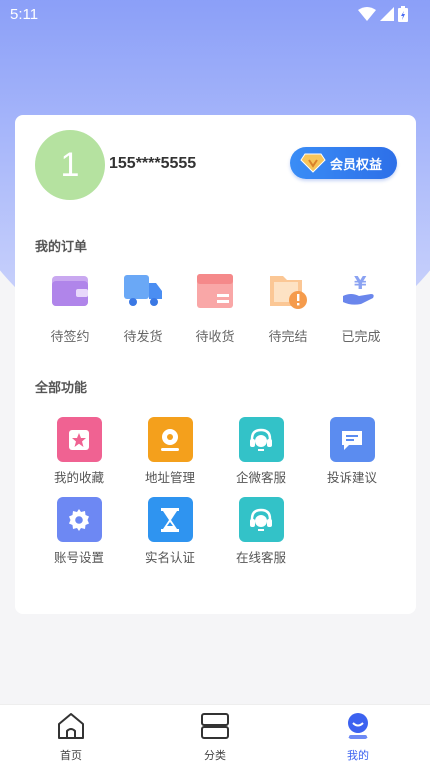  I want to click on status-time: 5:11, so click(24, 14).